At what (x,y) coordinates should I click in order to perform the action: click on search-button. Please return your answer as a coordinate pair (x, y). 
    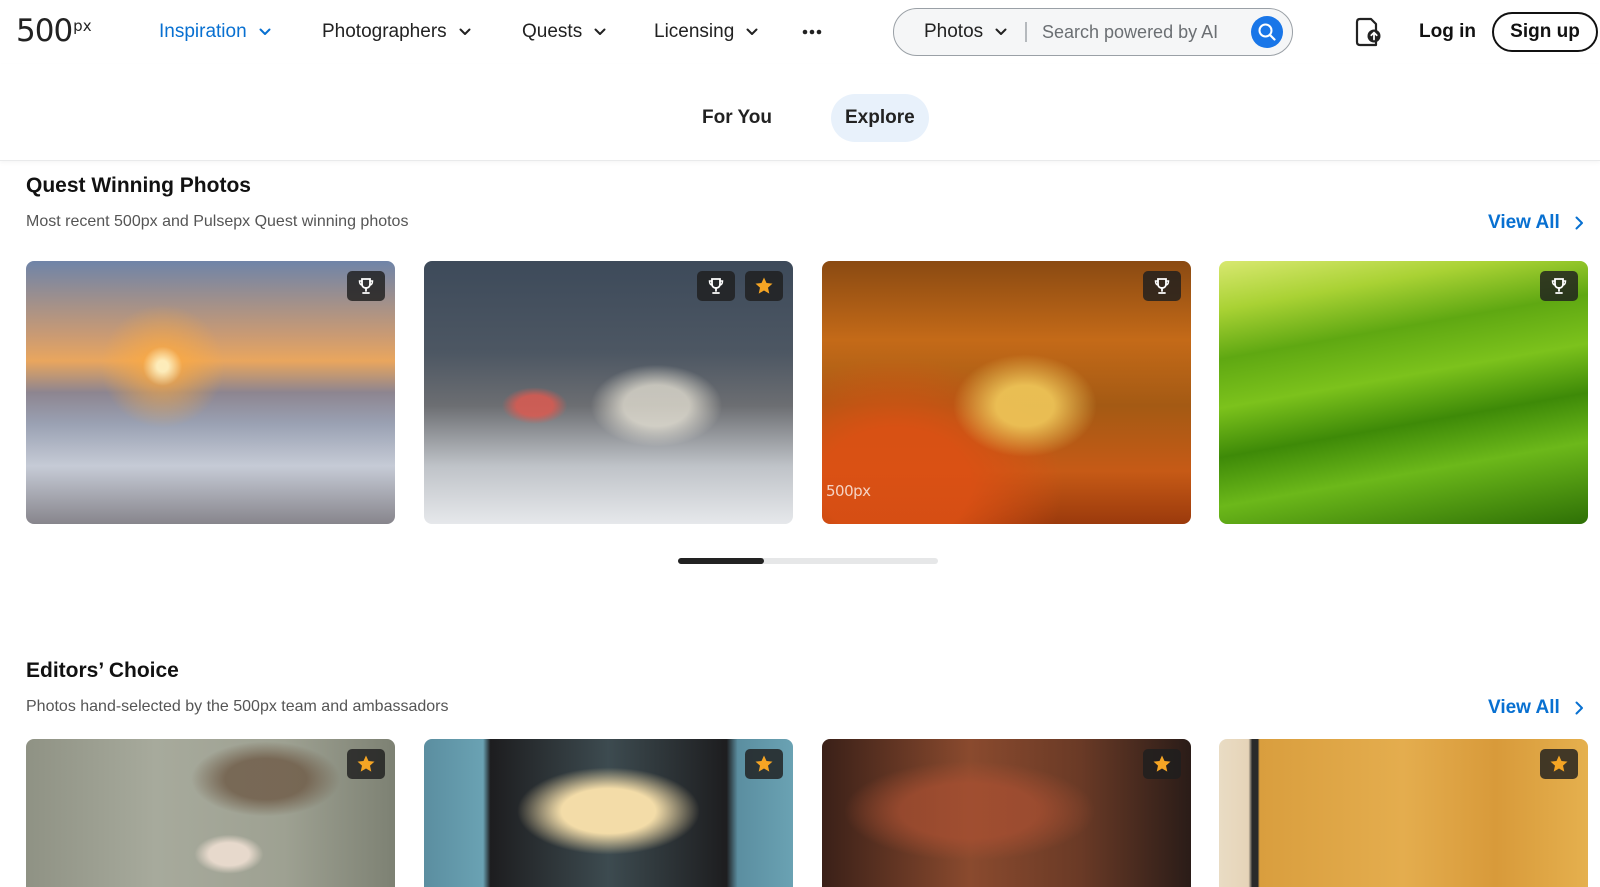
    Looking at the image, I should click on (1267, 32).